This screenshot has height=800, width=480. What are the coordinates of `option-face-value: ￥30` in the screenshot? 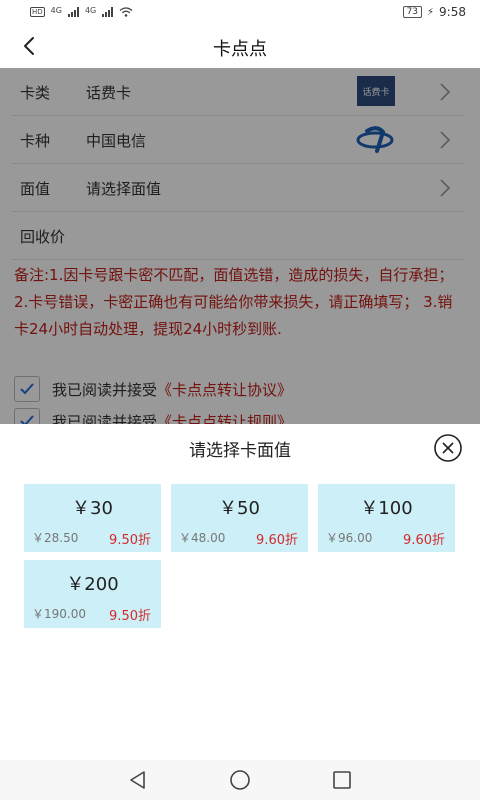 It's located at (92, 508).